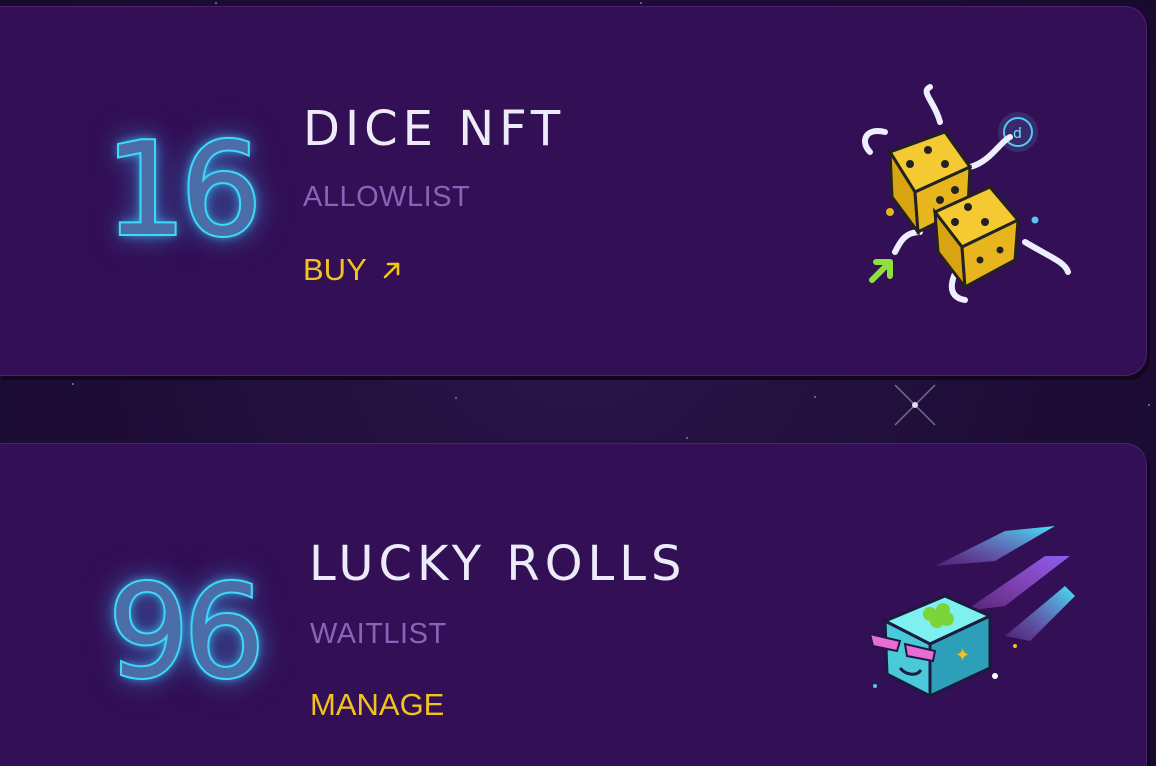 This screenshot has height=766, width=1156. I want to click on card-status: WAITLIST, so click(378, 634).